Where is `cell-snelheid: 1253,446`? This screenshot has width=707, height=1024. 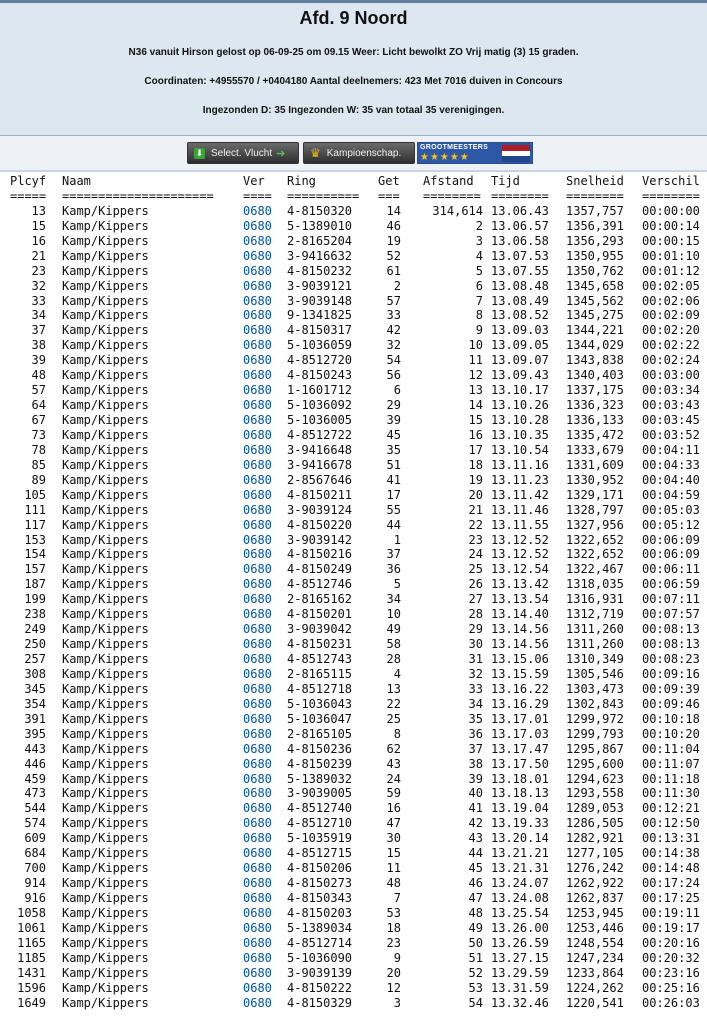 cell-snelheid: 1253,446 is located at coordinates (595, 927).